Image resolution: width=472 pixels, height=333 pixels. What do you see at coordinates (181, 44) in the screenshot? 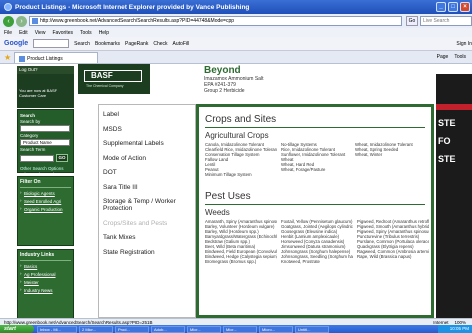
I see `autofill-button: AutoFill` at bounding box center [181, 44].